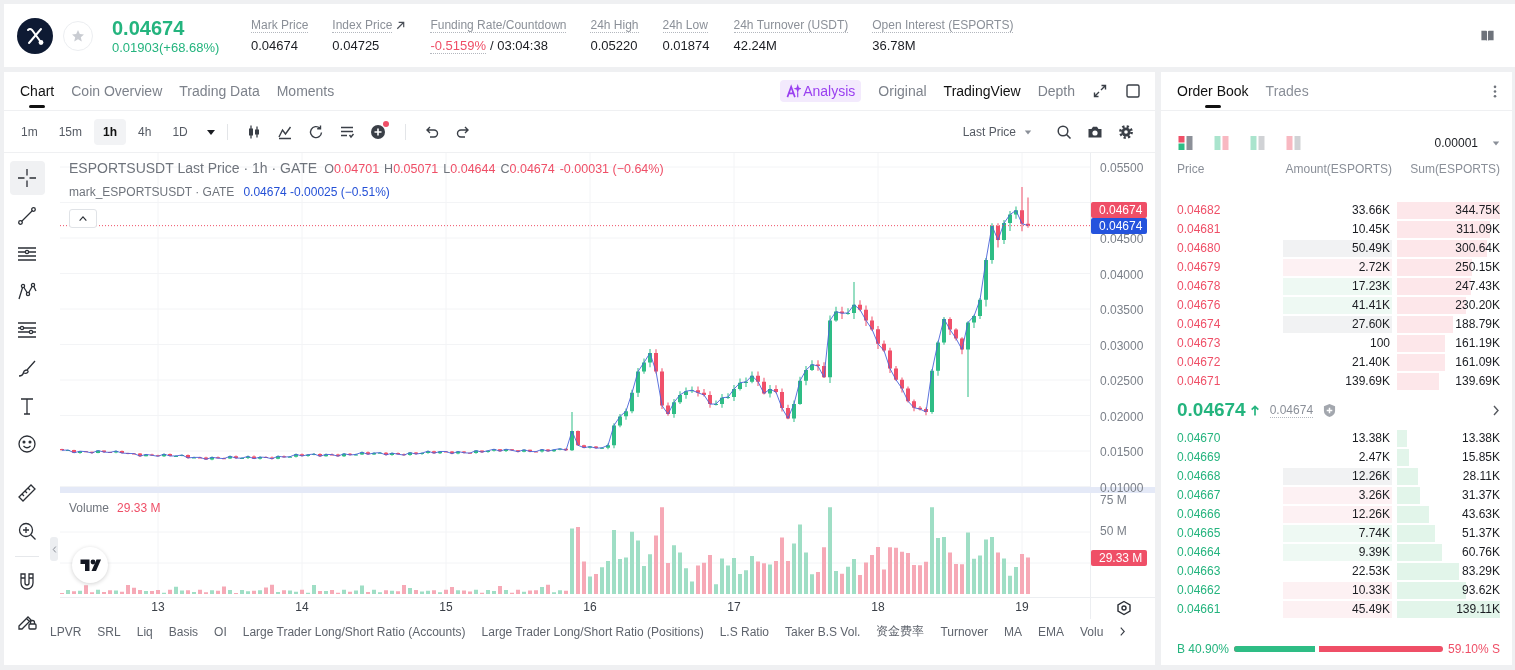  What do you see at coordinates (1495, 91) in the screenshot?
I see `more-options-icon` at bounding box center [1495, 91].